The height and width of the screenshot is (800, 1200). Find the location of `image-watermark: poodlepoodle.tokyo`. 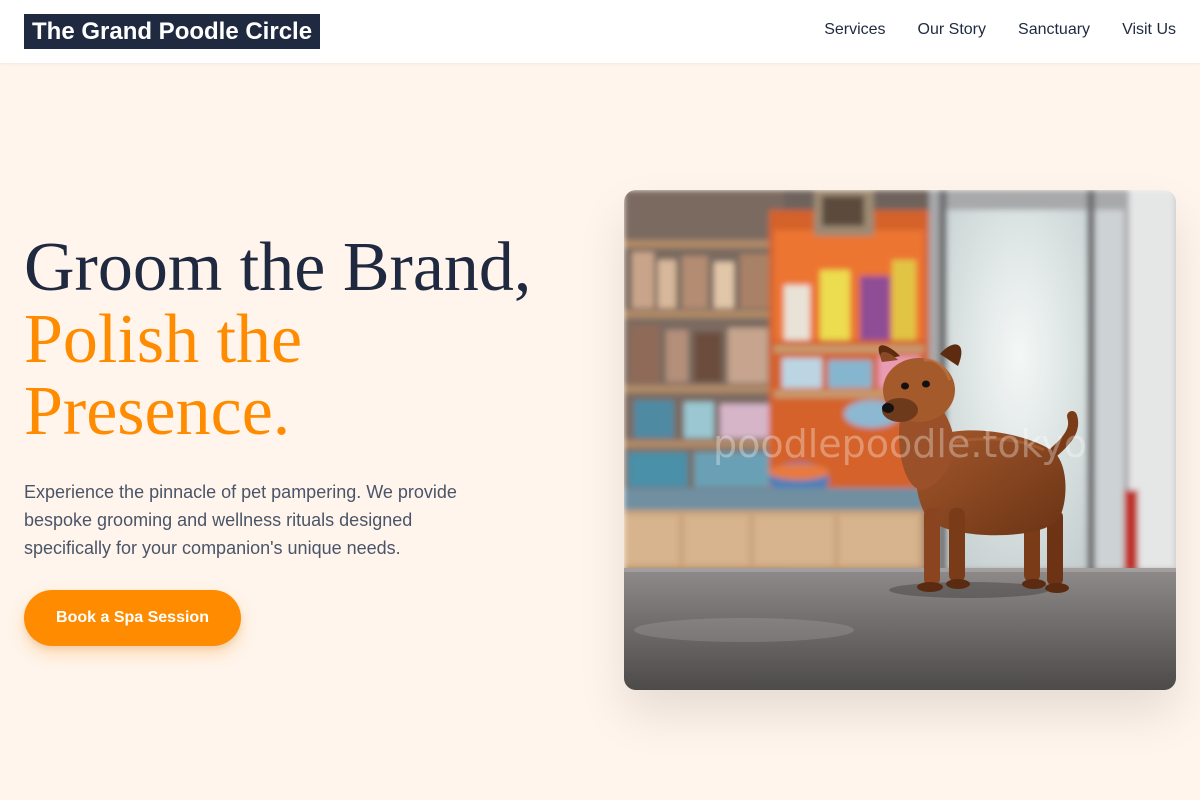

image-watermark: poodlepoodle.tokyo is located at coordinates (900, 444).